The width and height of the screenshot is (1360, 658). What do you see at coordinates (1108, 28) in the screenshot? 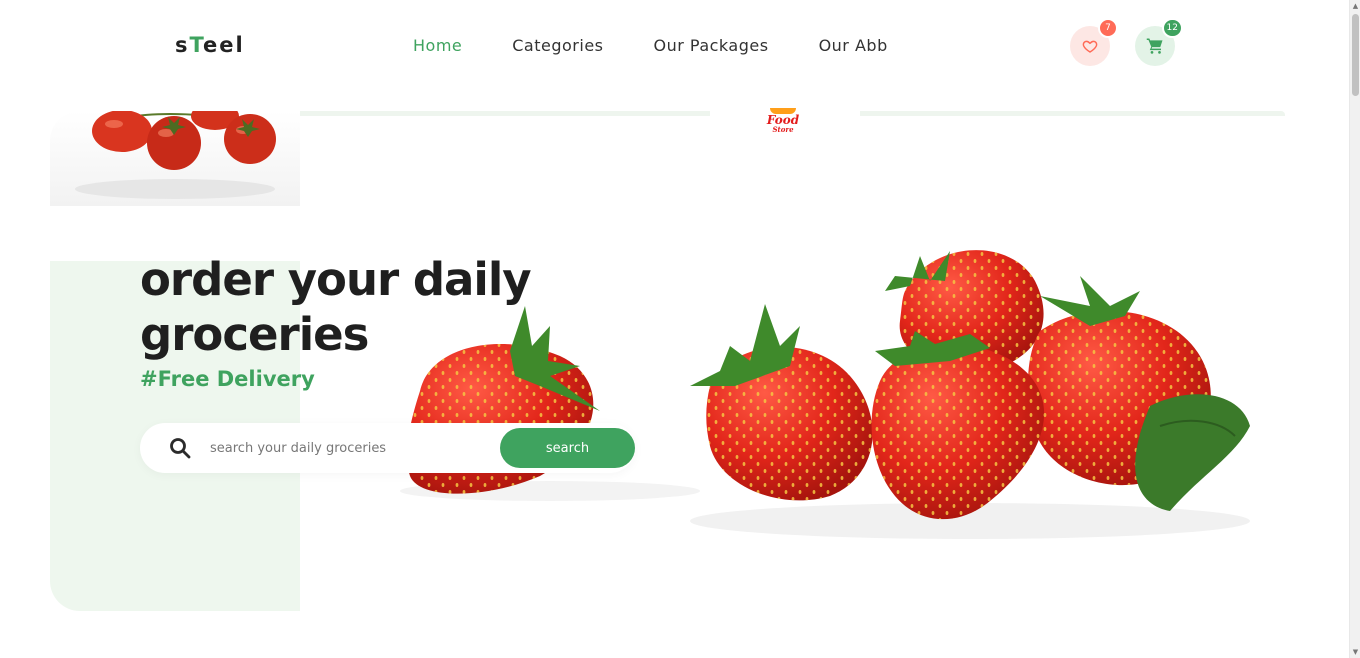
I see `wishlist-count-badge: 7` at bounding box center [1108, 28].